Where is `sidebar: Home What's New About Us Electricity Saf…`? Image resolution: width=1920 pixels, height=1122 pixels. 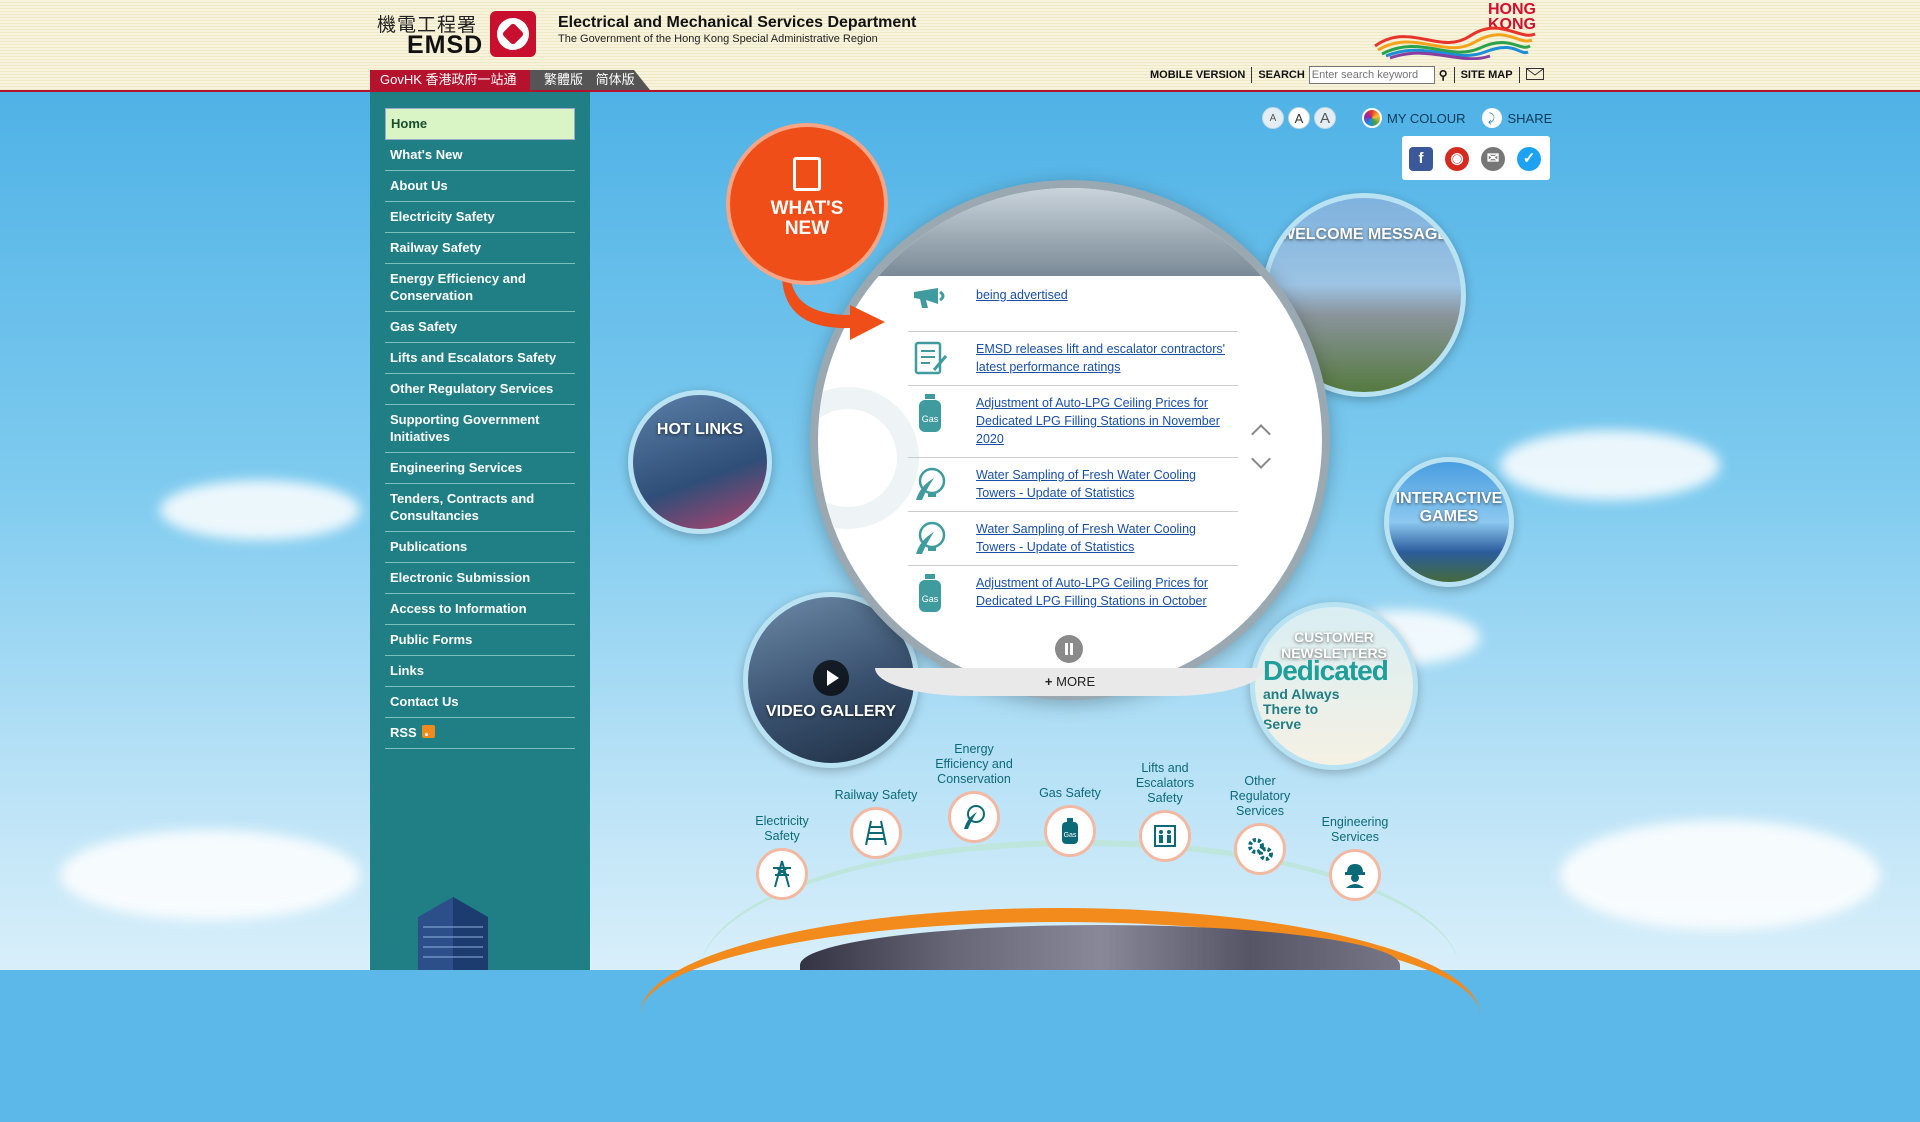 sidebar: Home What's New About Us Electricity Saf… is located at coordinates (480, 531).